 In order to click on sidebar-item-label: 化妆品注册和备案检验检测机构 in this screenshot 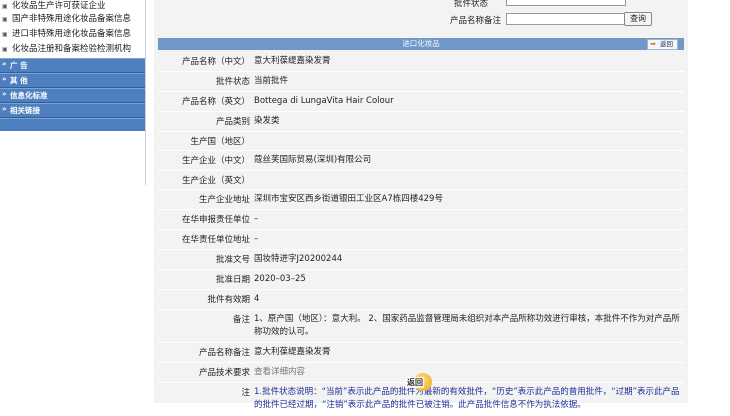, I will do `click(72, 49)`.